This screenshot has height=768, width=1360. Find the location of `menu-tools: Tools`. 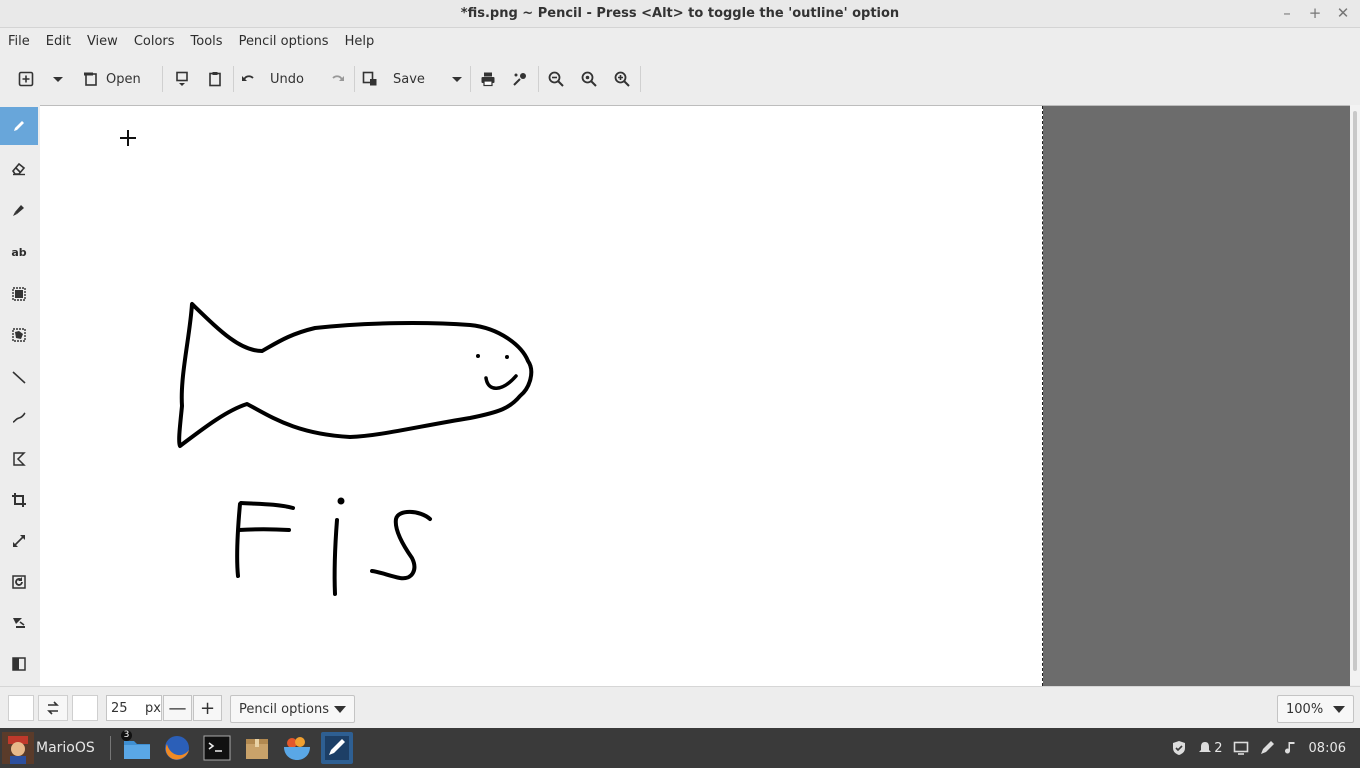

menu-tools: Tools is located at coordinates (207, 41).